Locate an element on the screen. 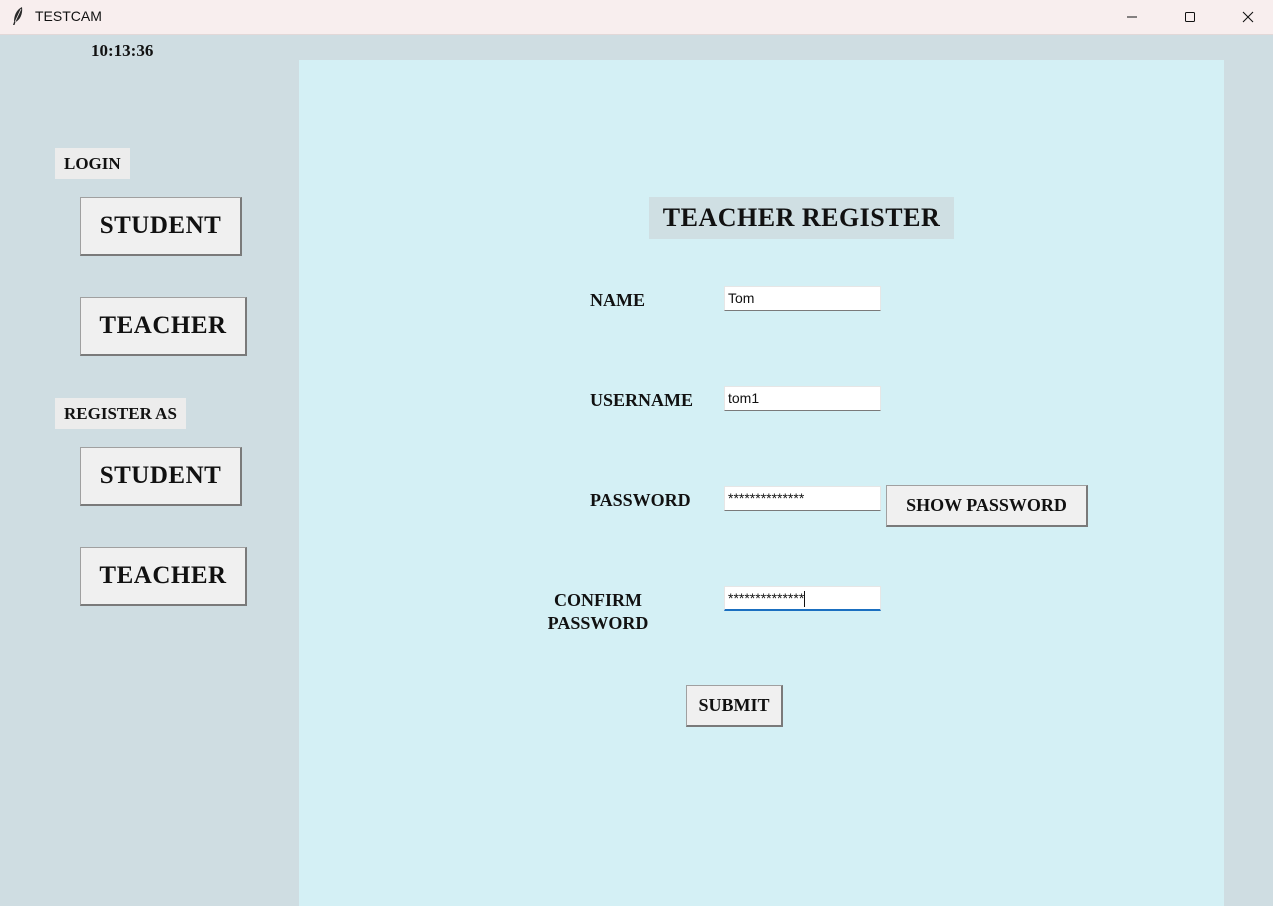  username-label: USERNAME is located at coordinates (642, 400).